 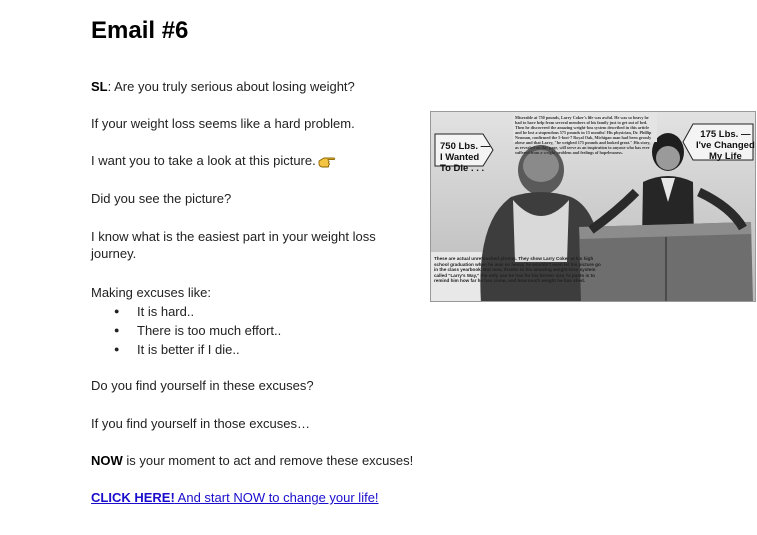 I want to click on callout-after: 175 Lbs. — I've Changed My Life, so click(x=725, y=145).